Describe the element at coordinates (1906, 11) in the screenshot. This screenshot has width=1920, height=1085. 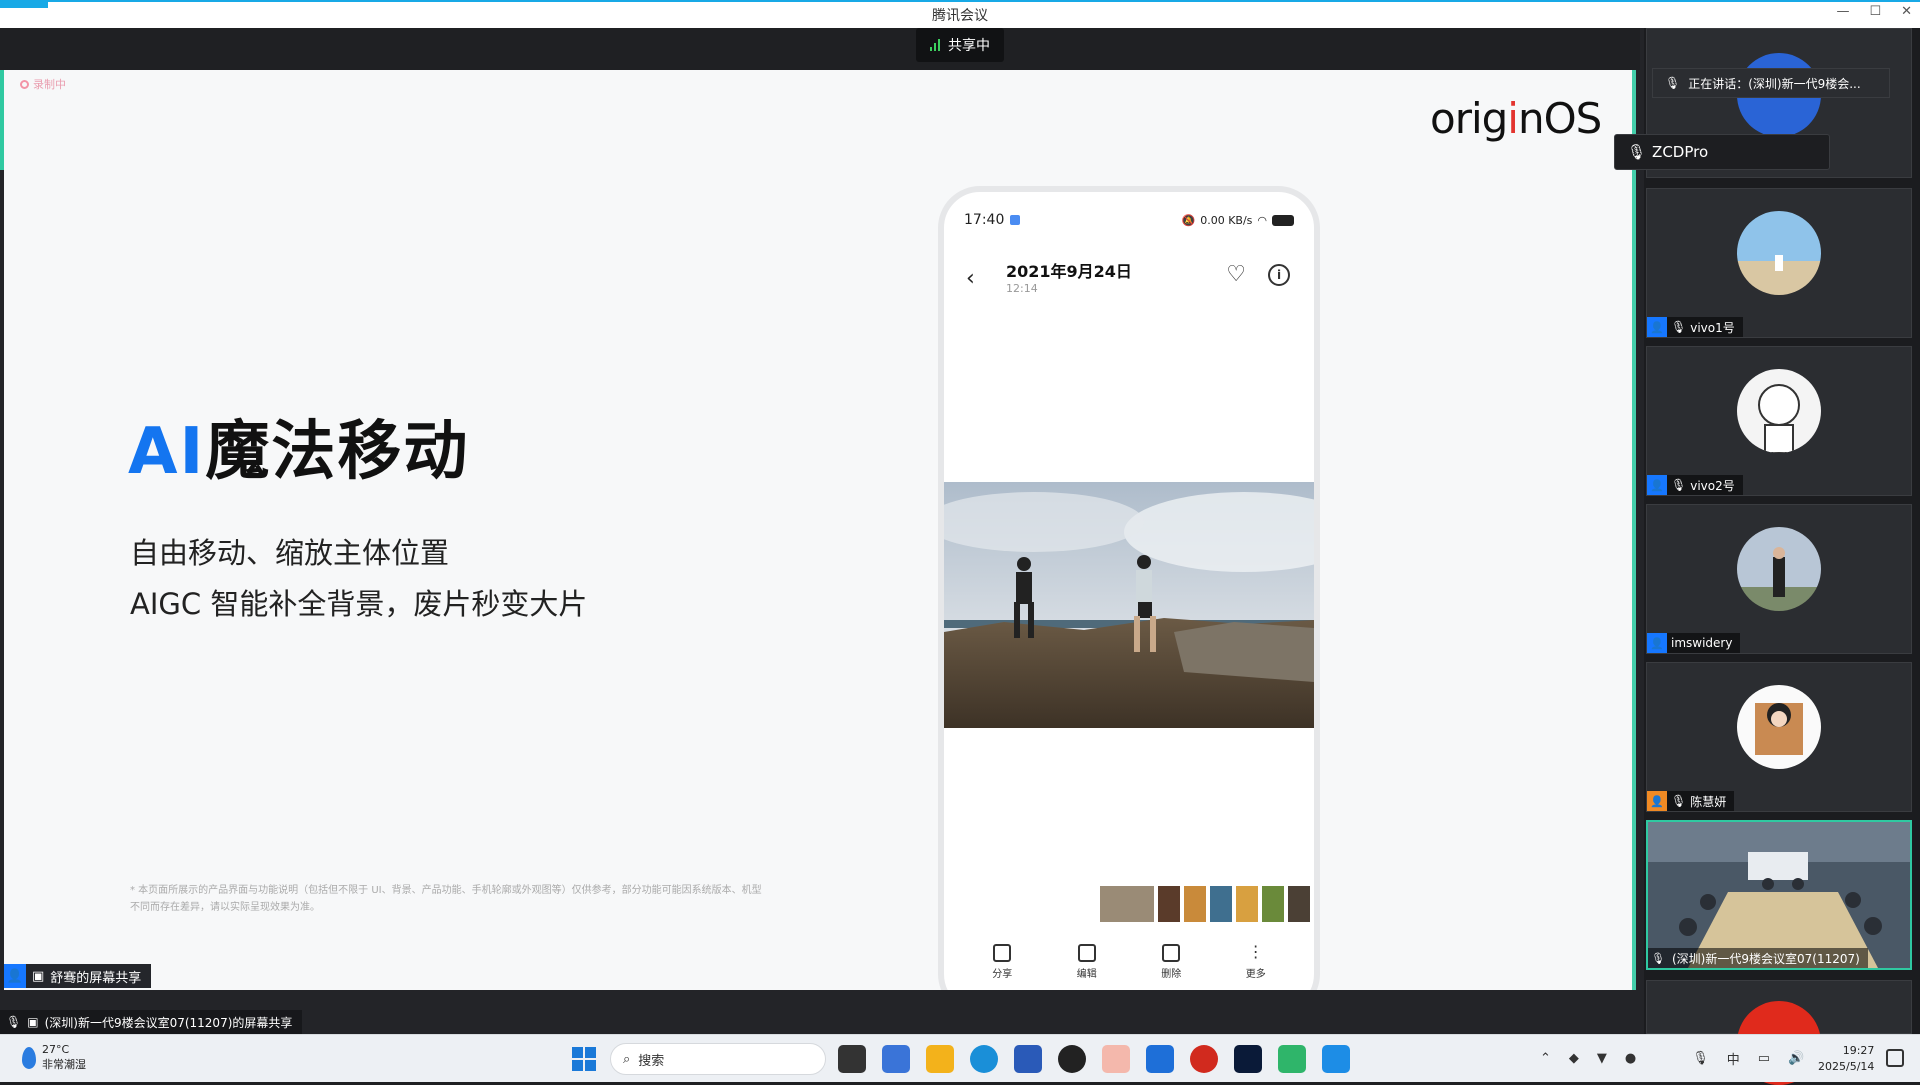
I see `close-button: ✕` at that location.